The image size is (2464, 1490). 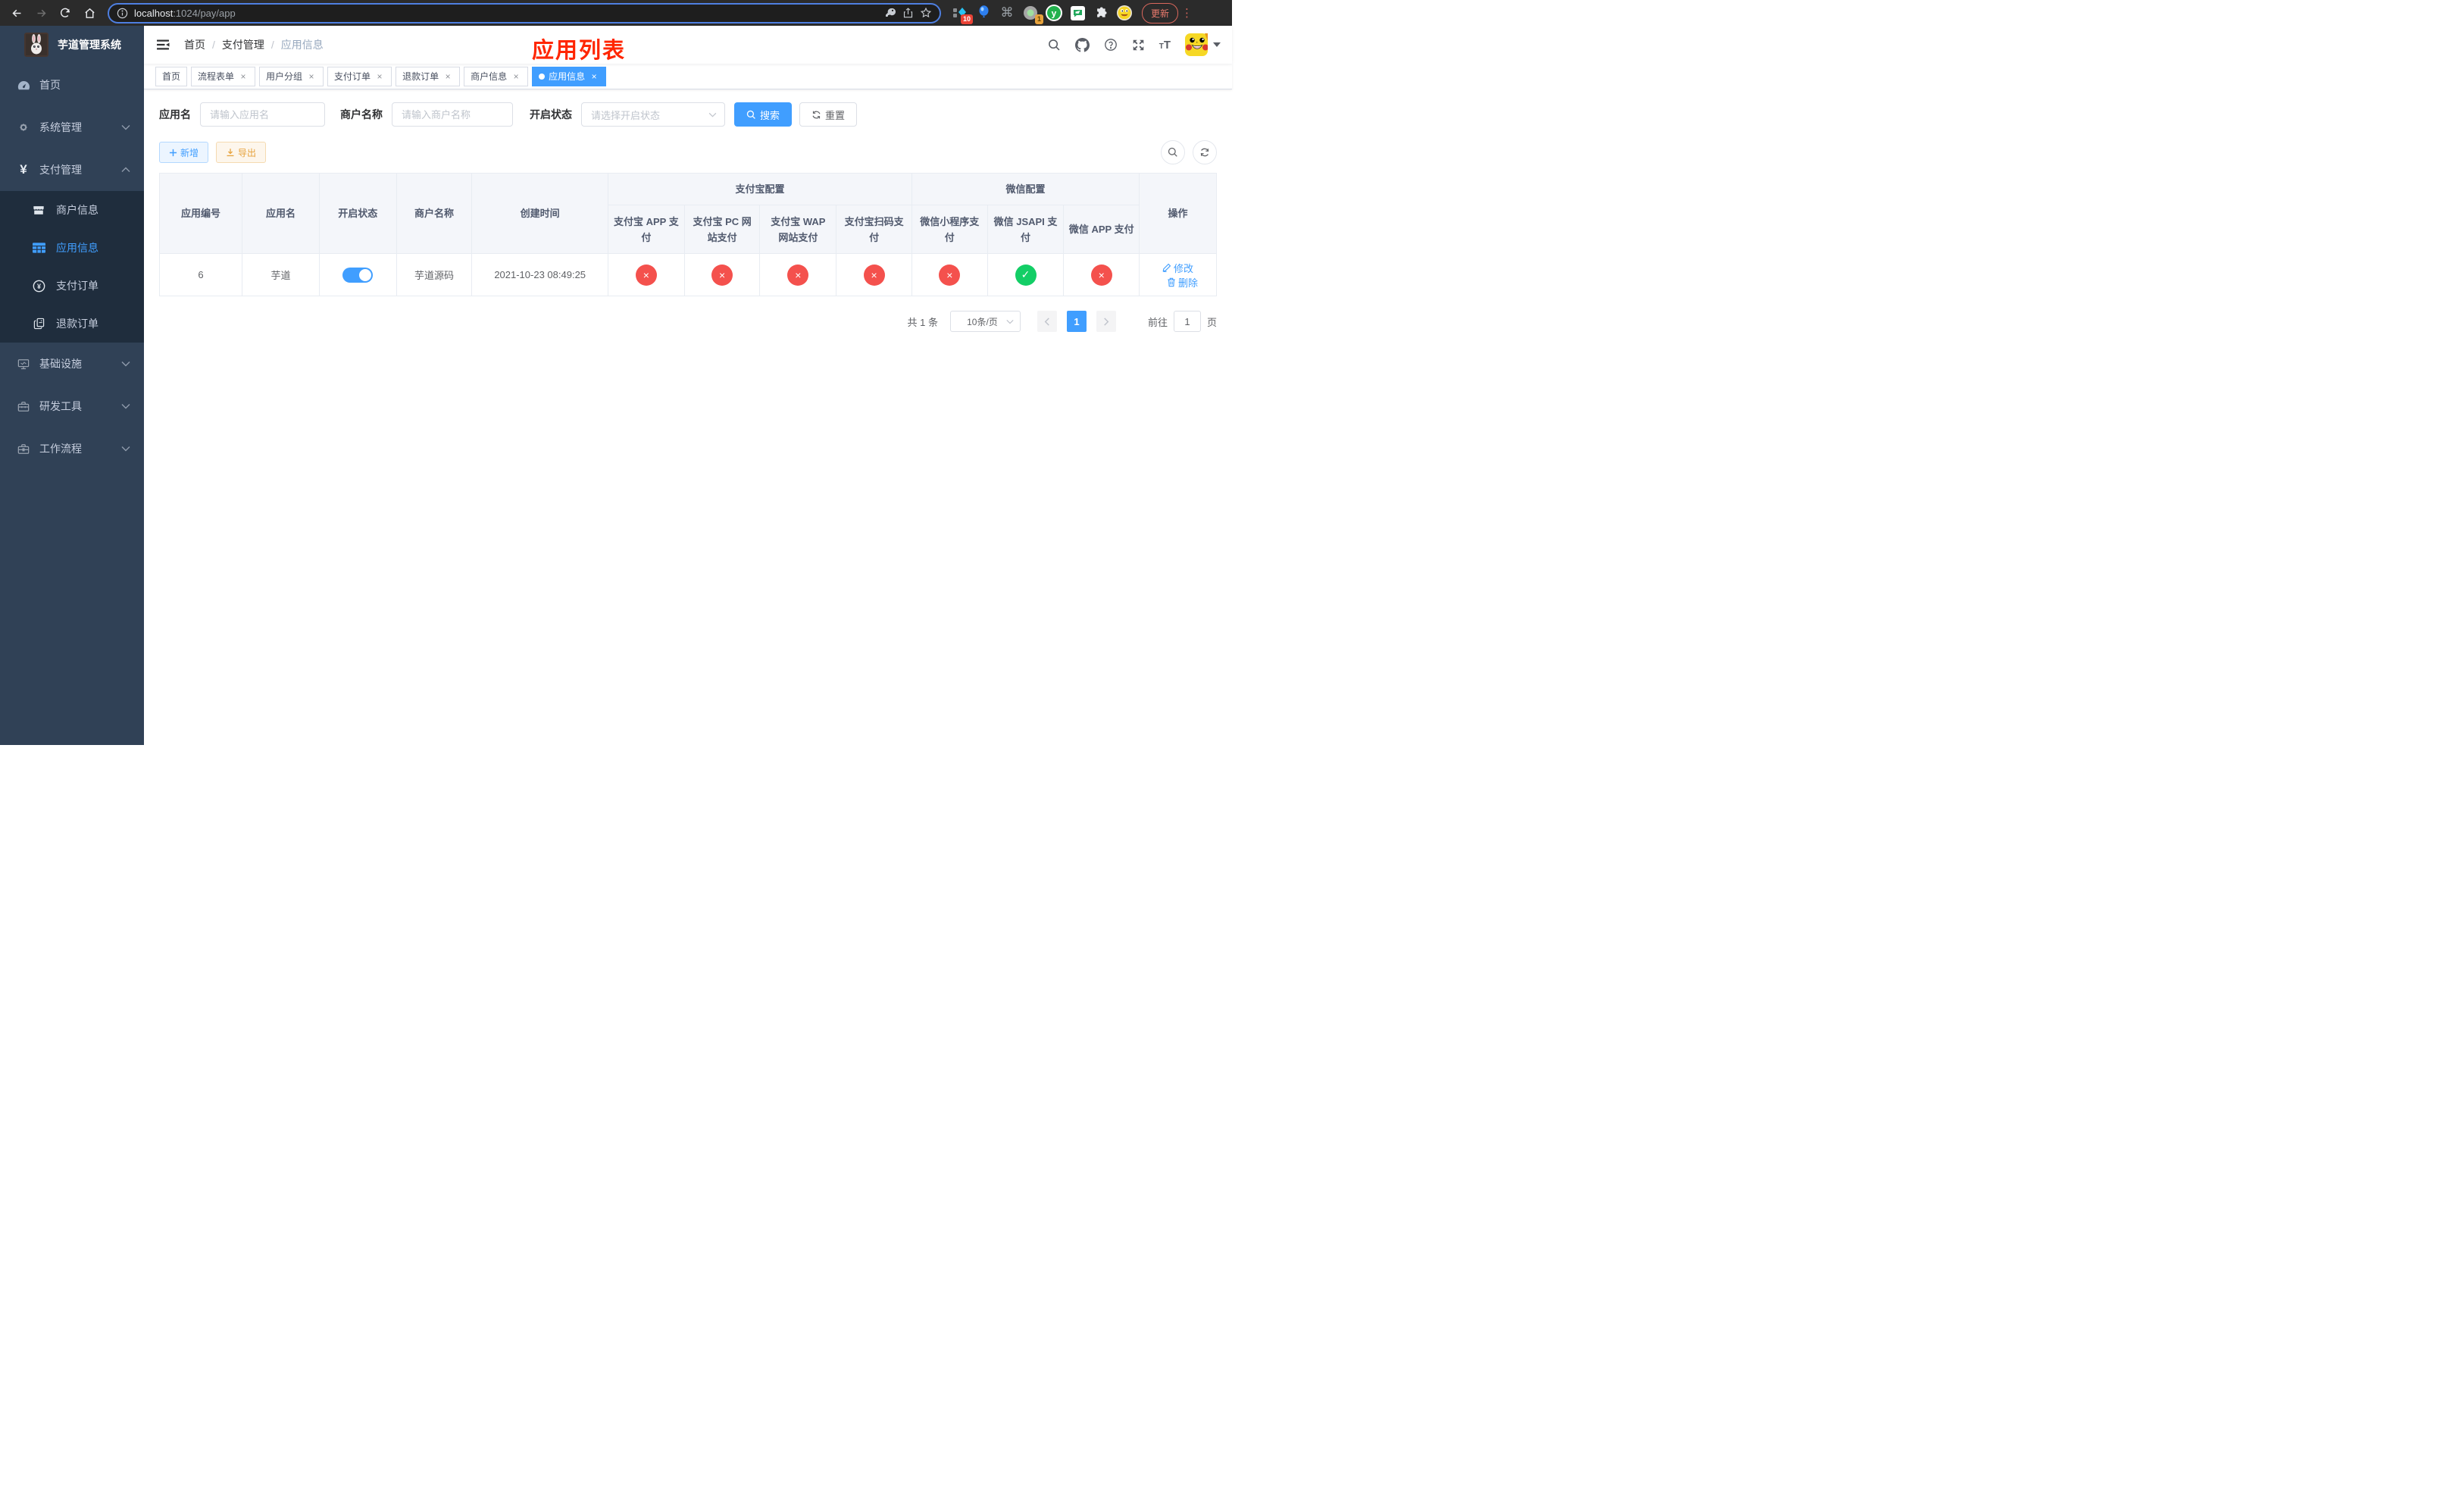 I want to click on extension-chat-icon, so click(x=1077, y=13).